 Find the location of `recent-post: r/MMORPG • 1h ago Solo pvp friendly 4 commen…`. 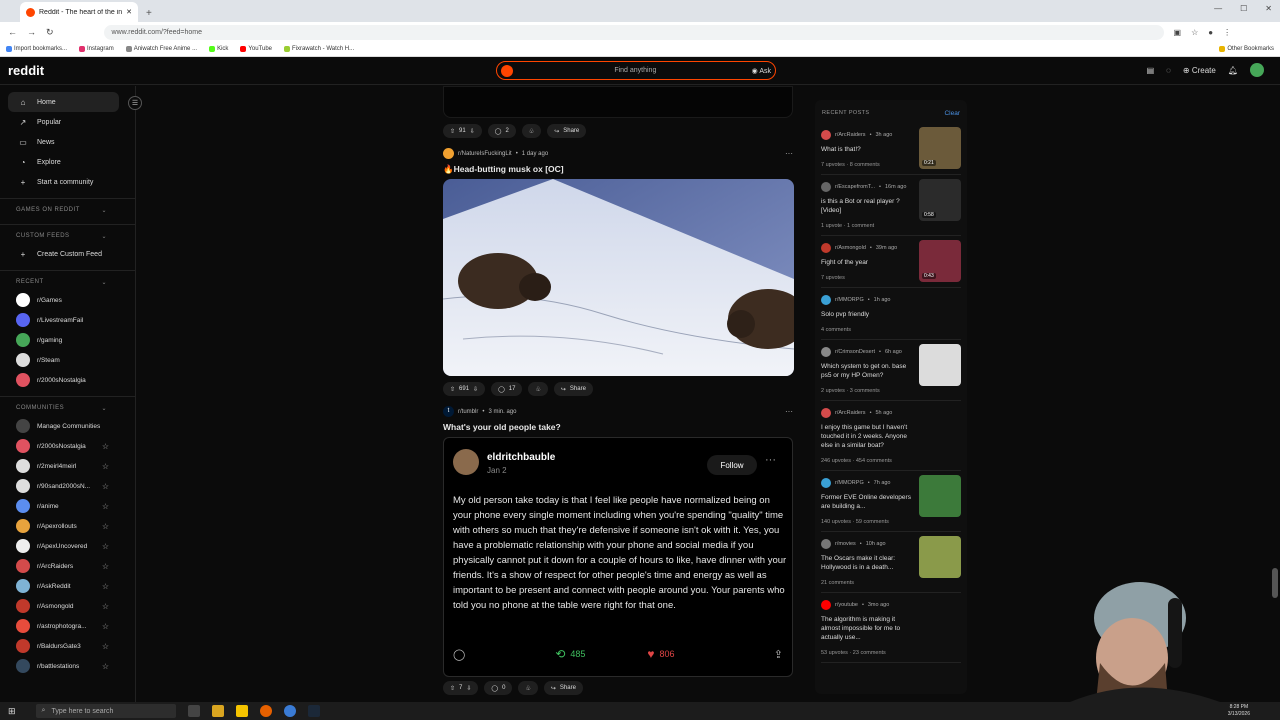

recent-post: r/MMORPG • 1h ago Solo pvp friendly 4 commen… is located at coordinates (891, 314).